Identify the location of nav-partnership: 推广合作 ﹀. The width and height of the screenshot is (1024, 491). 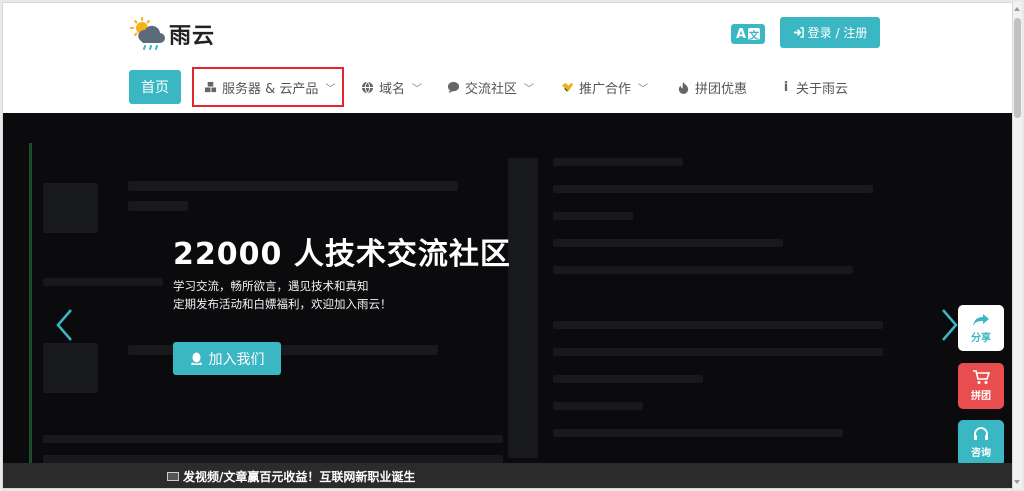
(604, 87).